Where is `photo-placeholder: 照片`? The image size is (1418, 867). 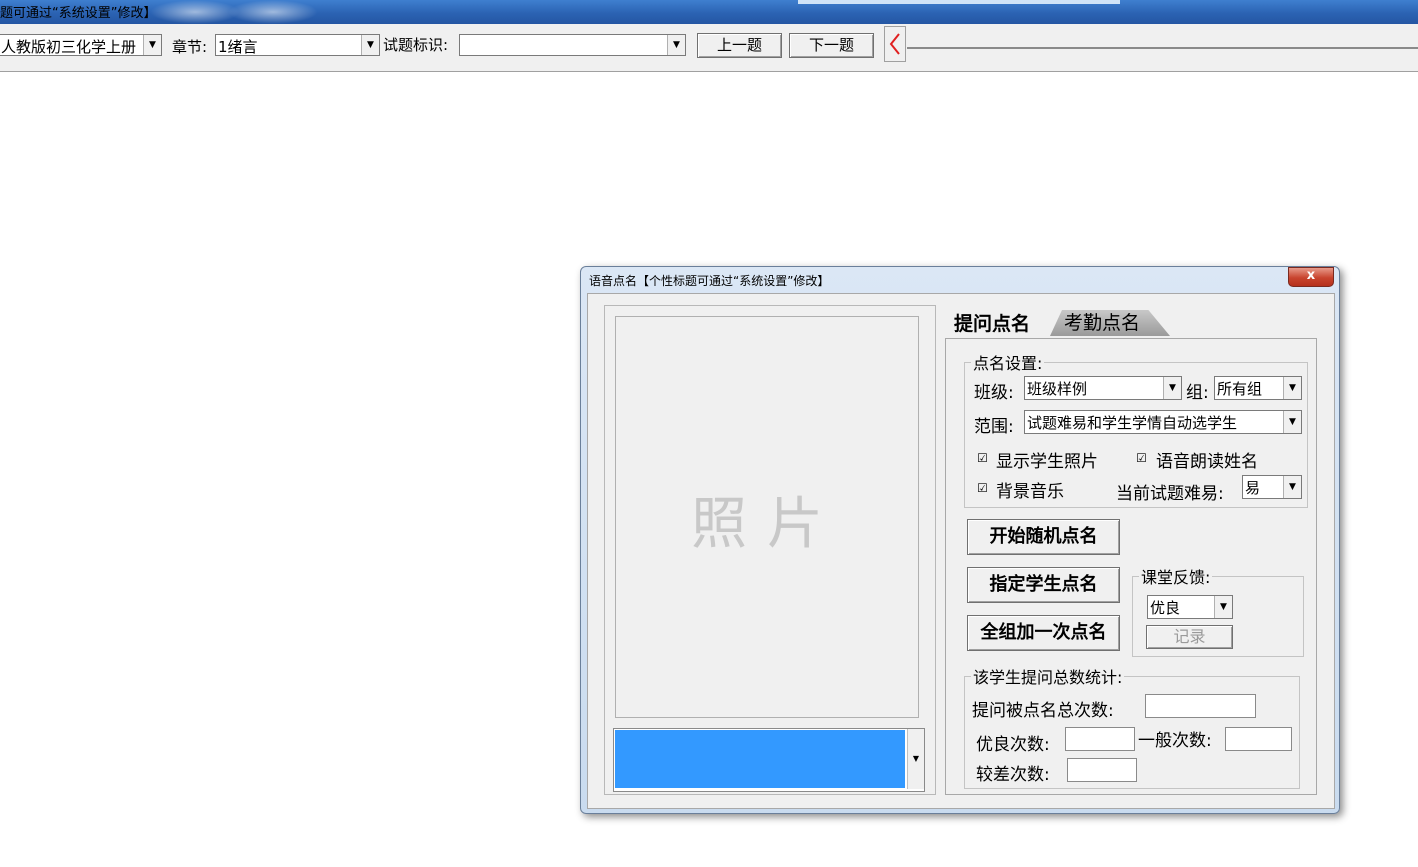 photo-placeholder: 照片 is located at coordinates (767, 524).